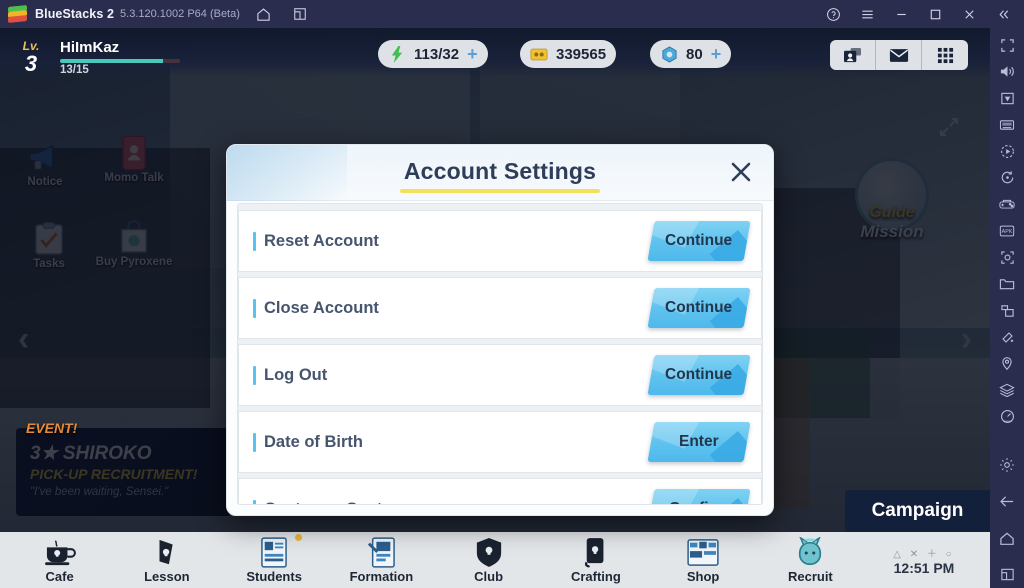 The height and width of the screenshot is (588, 1024). I want to click on help-icon, so click(833, 14).